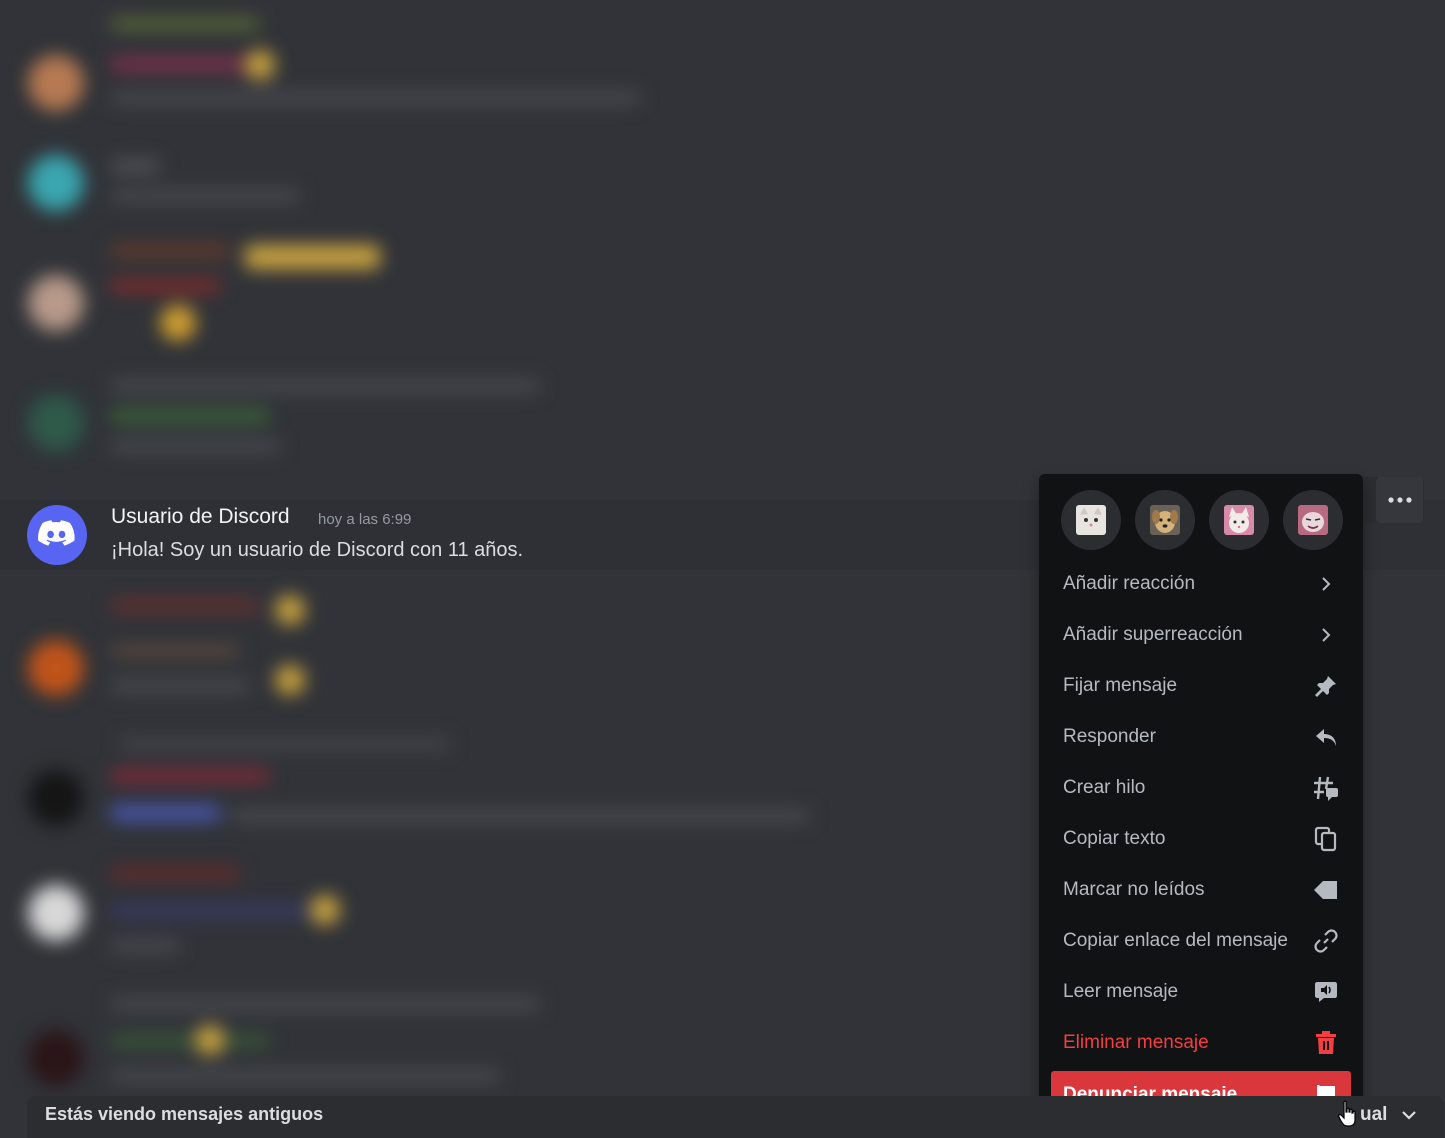  Describe the element at coordinates (735, 1117) in the screenshot. I see `old-messages-banner: Estás viendo mensajes antiguos ual` at that location.